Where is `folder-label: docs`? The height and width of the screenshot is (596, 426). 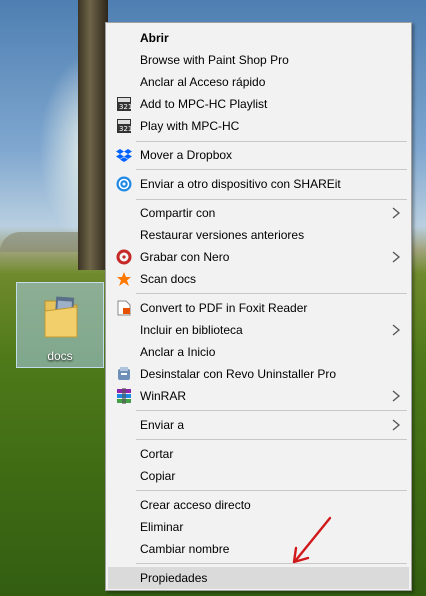
folder-label: docs is located at coordinates (60, 356).